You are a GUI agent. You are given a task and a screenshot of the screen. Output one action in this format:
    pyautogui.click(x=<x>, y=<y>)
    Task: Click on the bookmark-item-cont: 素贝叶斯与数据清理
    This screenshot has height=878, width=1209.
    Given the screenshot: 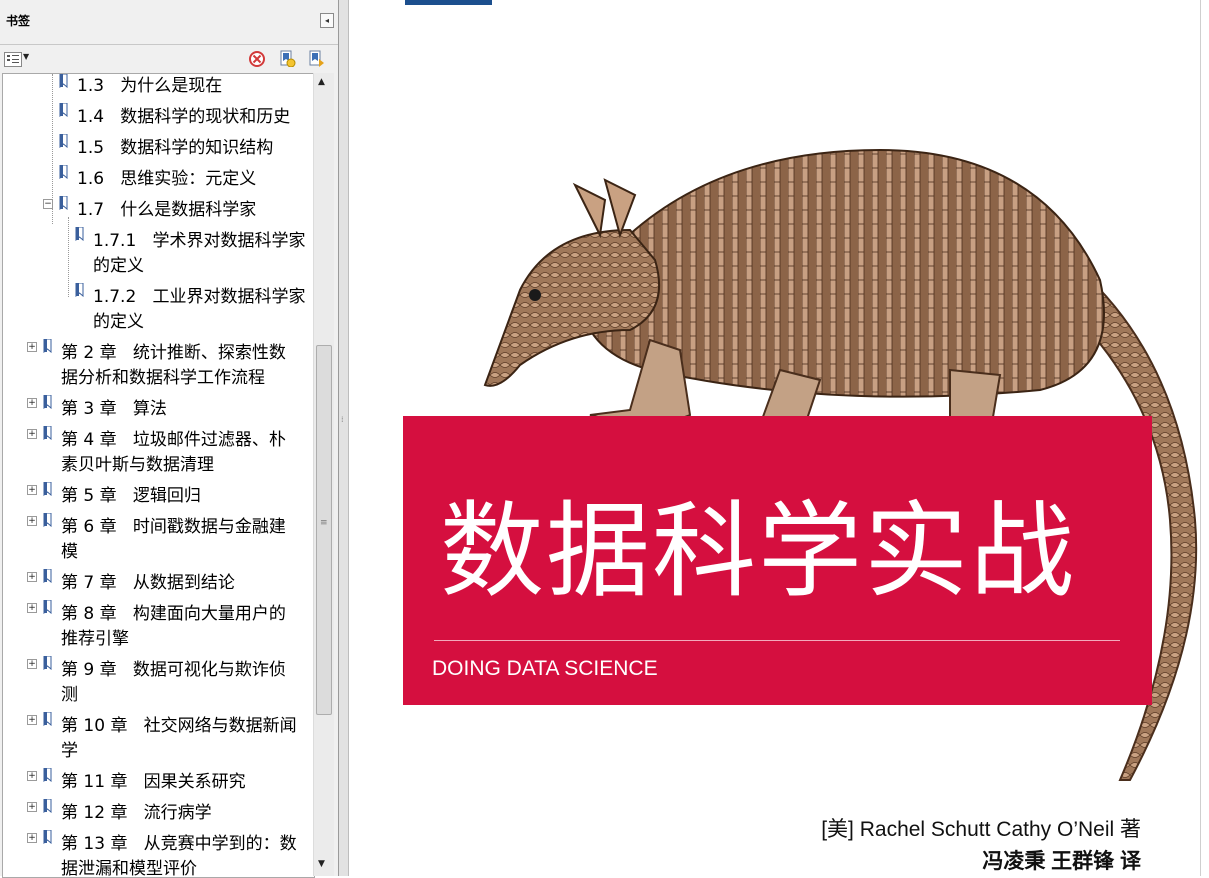 What is the action you would take?
    pyautogui.click(x=137, y=465)
    